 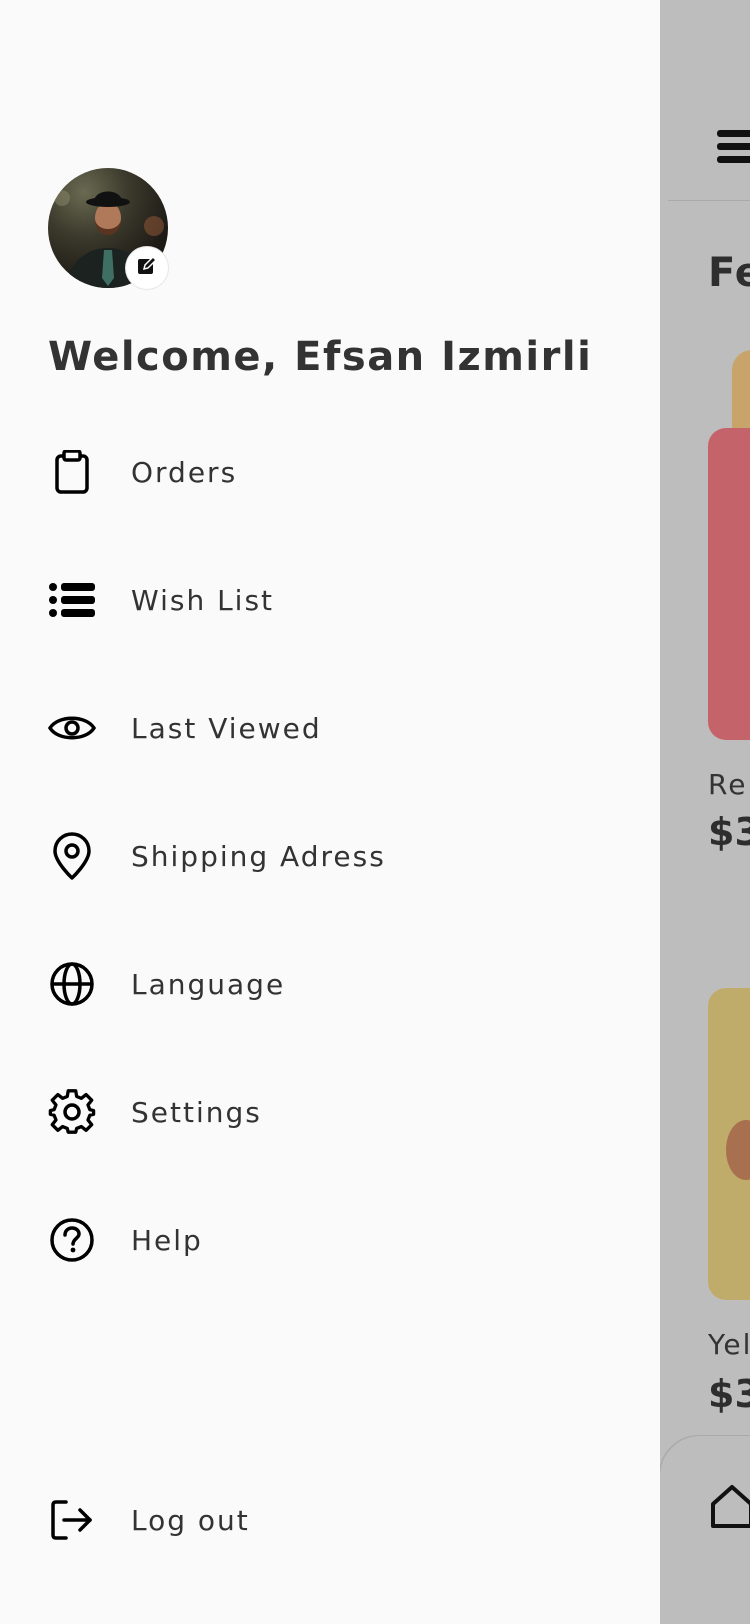 What do you see at coordinates (328, 1240) in the screenshot?
I see `menu-item-help: Help` at bounding box center [328, 1240].